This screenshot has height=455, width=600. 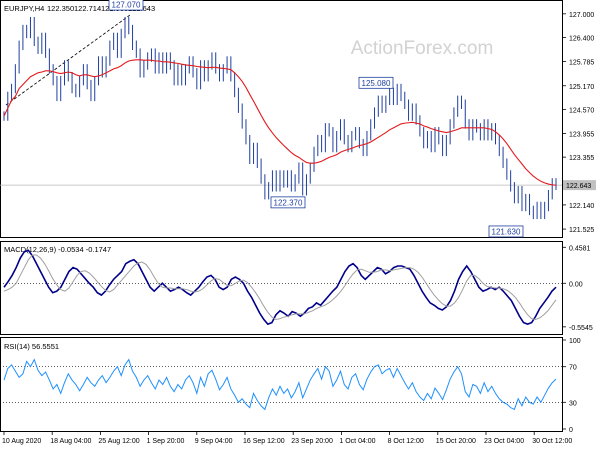 I want to click on price-y-tick-label: 126.400, so click(x=581, y=38).